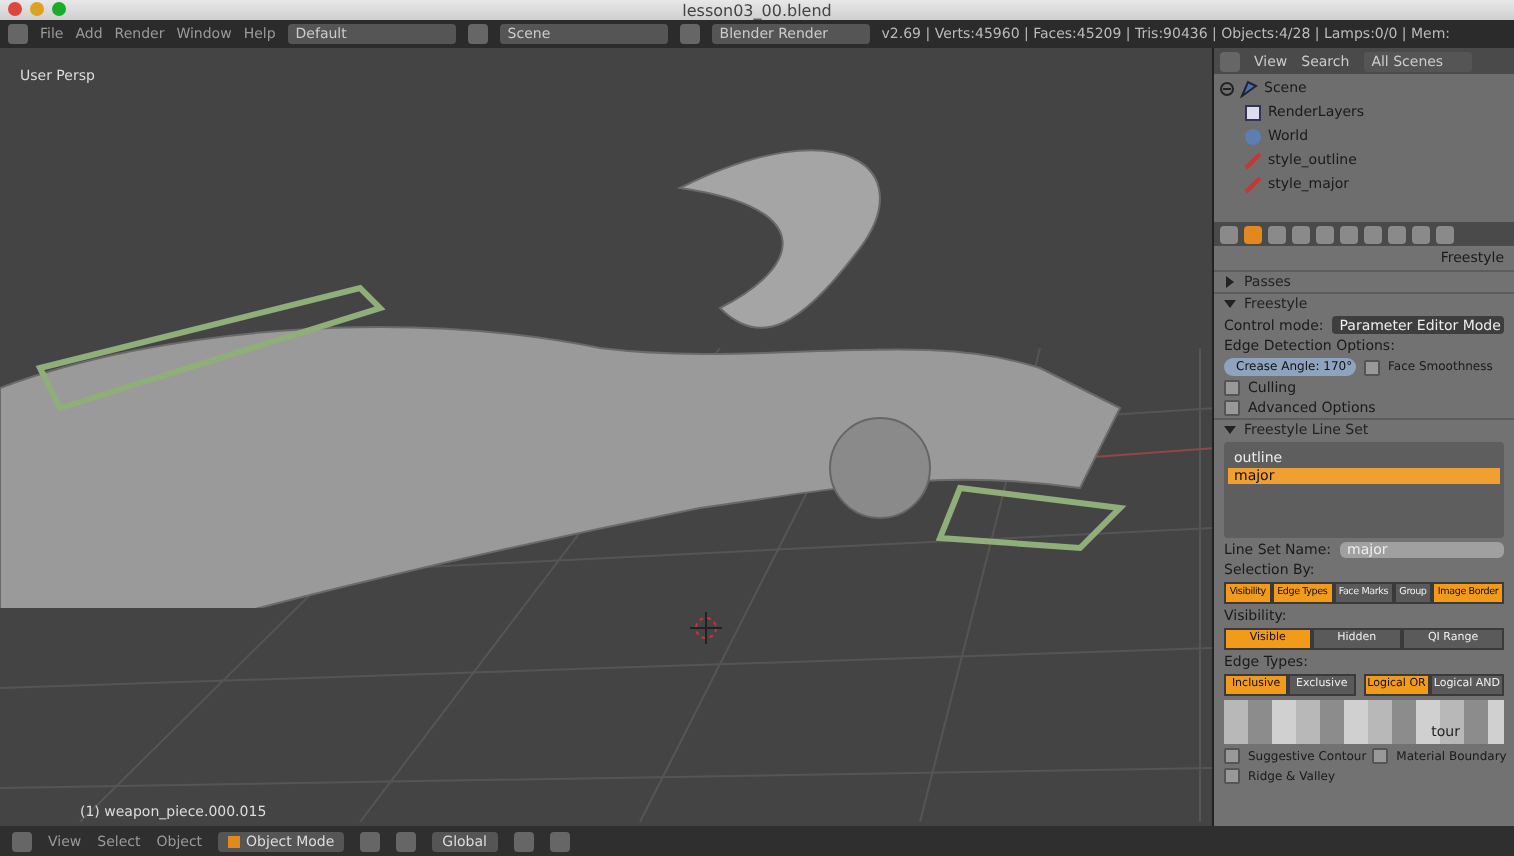 This screenshot has width=1514, height=856. What do you see at coordinates (37, 9) in the screenshot?
I see `minimize-window-button` at bounding box center [37, 9].